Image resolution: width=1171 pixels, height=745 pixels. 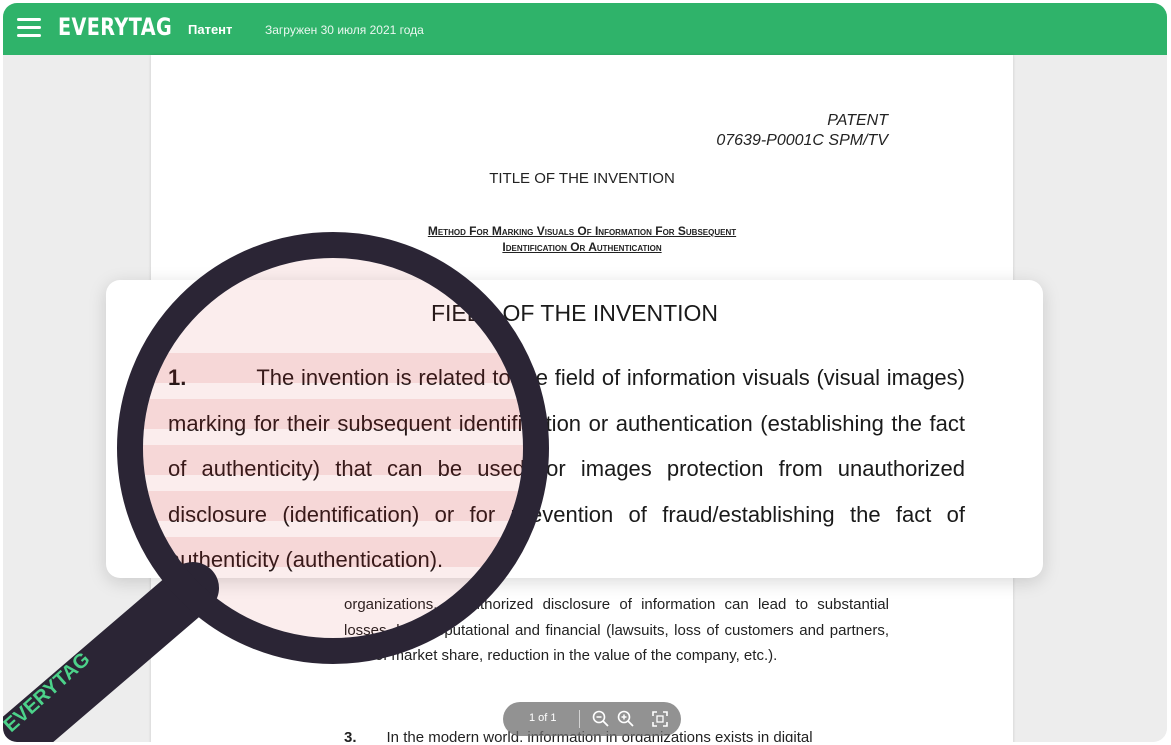 I want to click on paragraph-3-number: 3., so click(x=350, y=735).